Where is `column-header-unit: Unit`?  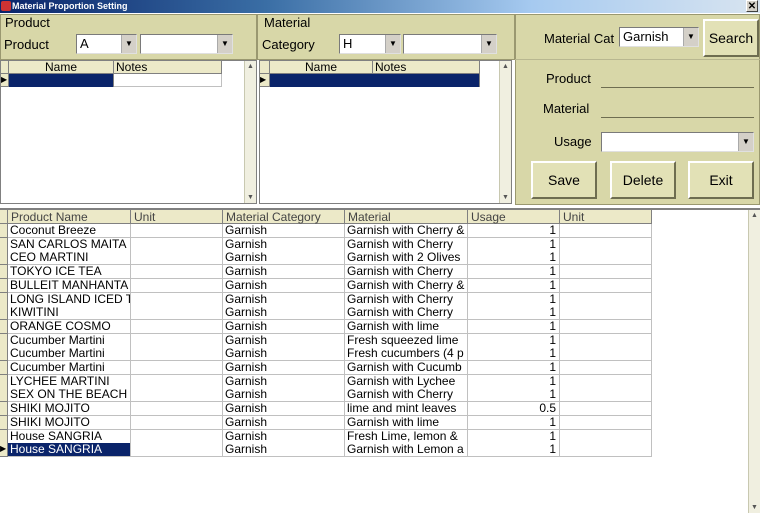
column-header-unit: Unit is located at coordinates (177, 217).